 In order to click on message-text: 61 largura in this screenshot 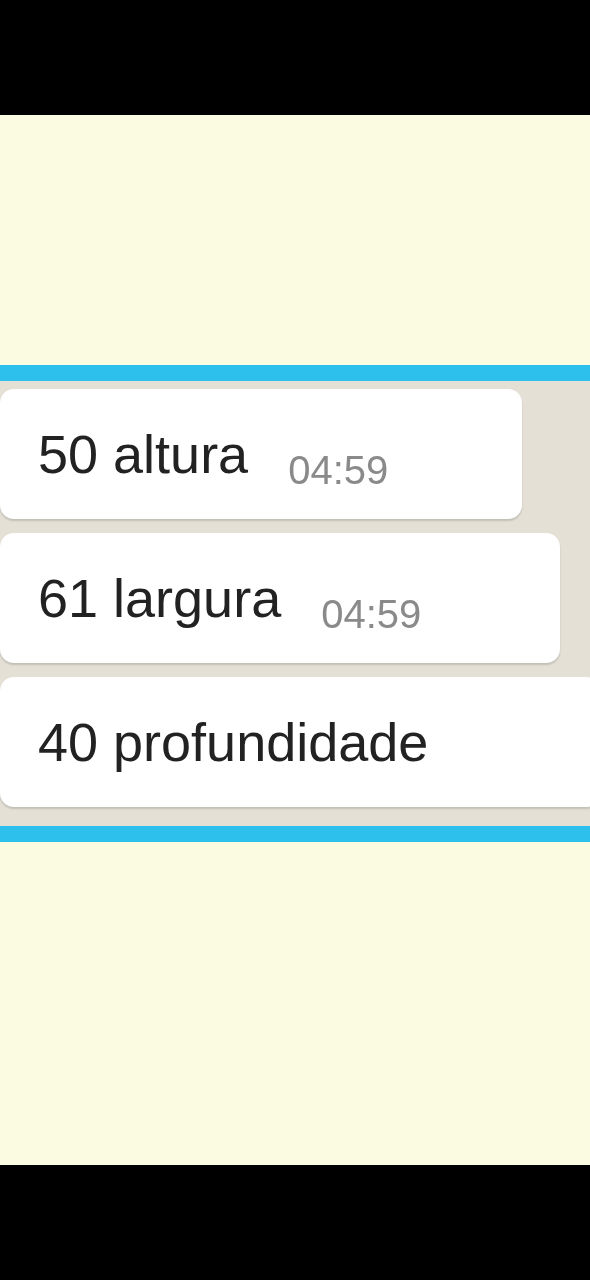, I will do `click(160, 598)`.